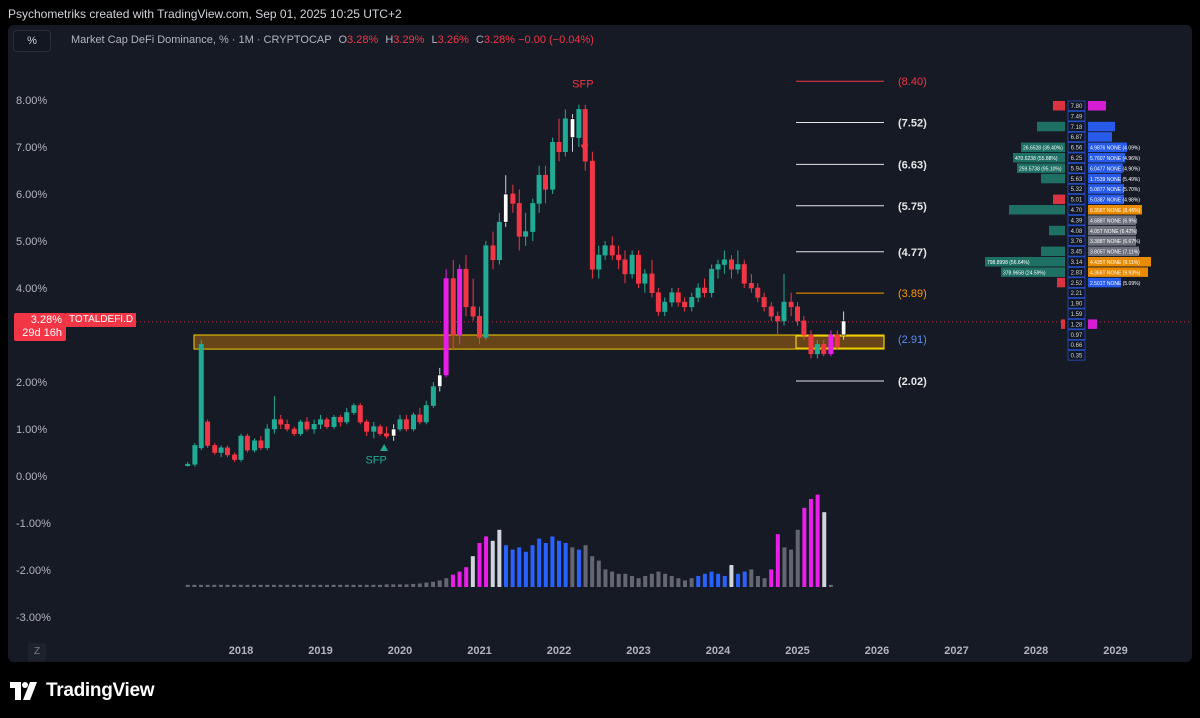  I want to click on x-tick-label: 2029, so click(1115, 651).